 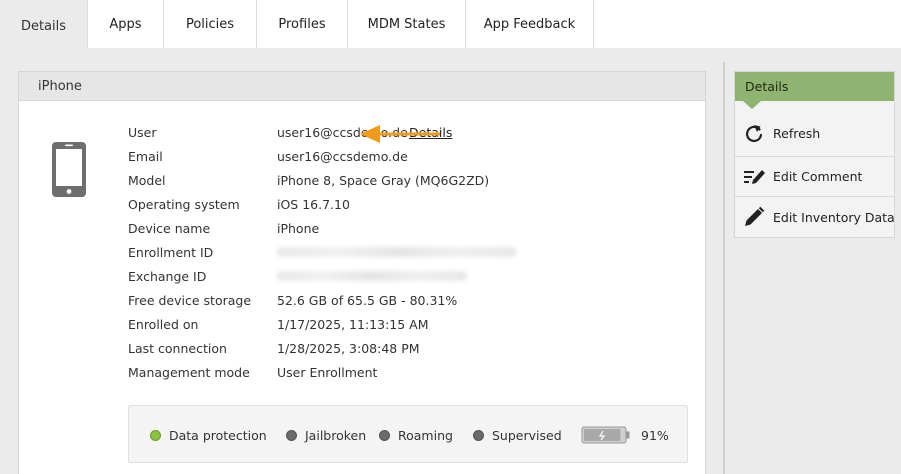 What do you see at coordinates (724, 268) in the screenshot?
I see `vertical-divider` at bounding box center [724, 268].